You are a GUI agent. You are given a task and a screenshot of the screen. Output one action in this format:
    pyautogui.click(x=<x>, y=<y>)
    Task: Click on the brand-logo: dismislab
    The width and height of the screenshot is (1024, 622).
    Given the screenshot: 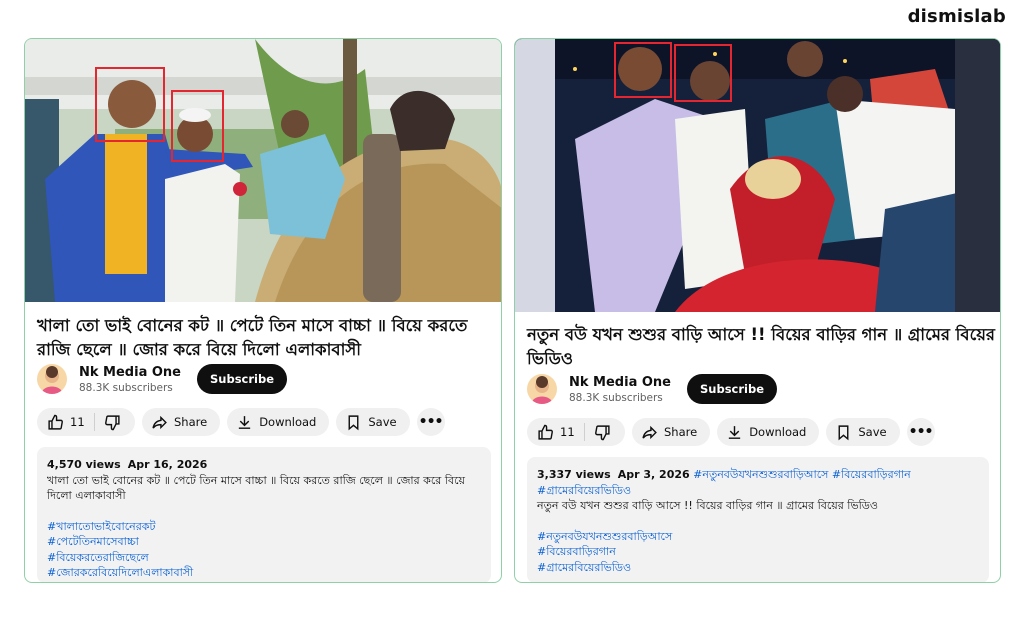 What is the action you would take?
    pyautogui.click(x=956, y=16)
    